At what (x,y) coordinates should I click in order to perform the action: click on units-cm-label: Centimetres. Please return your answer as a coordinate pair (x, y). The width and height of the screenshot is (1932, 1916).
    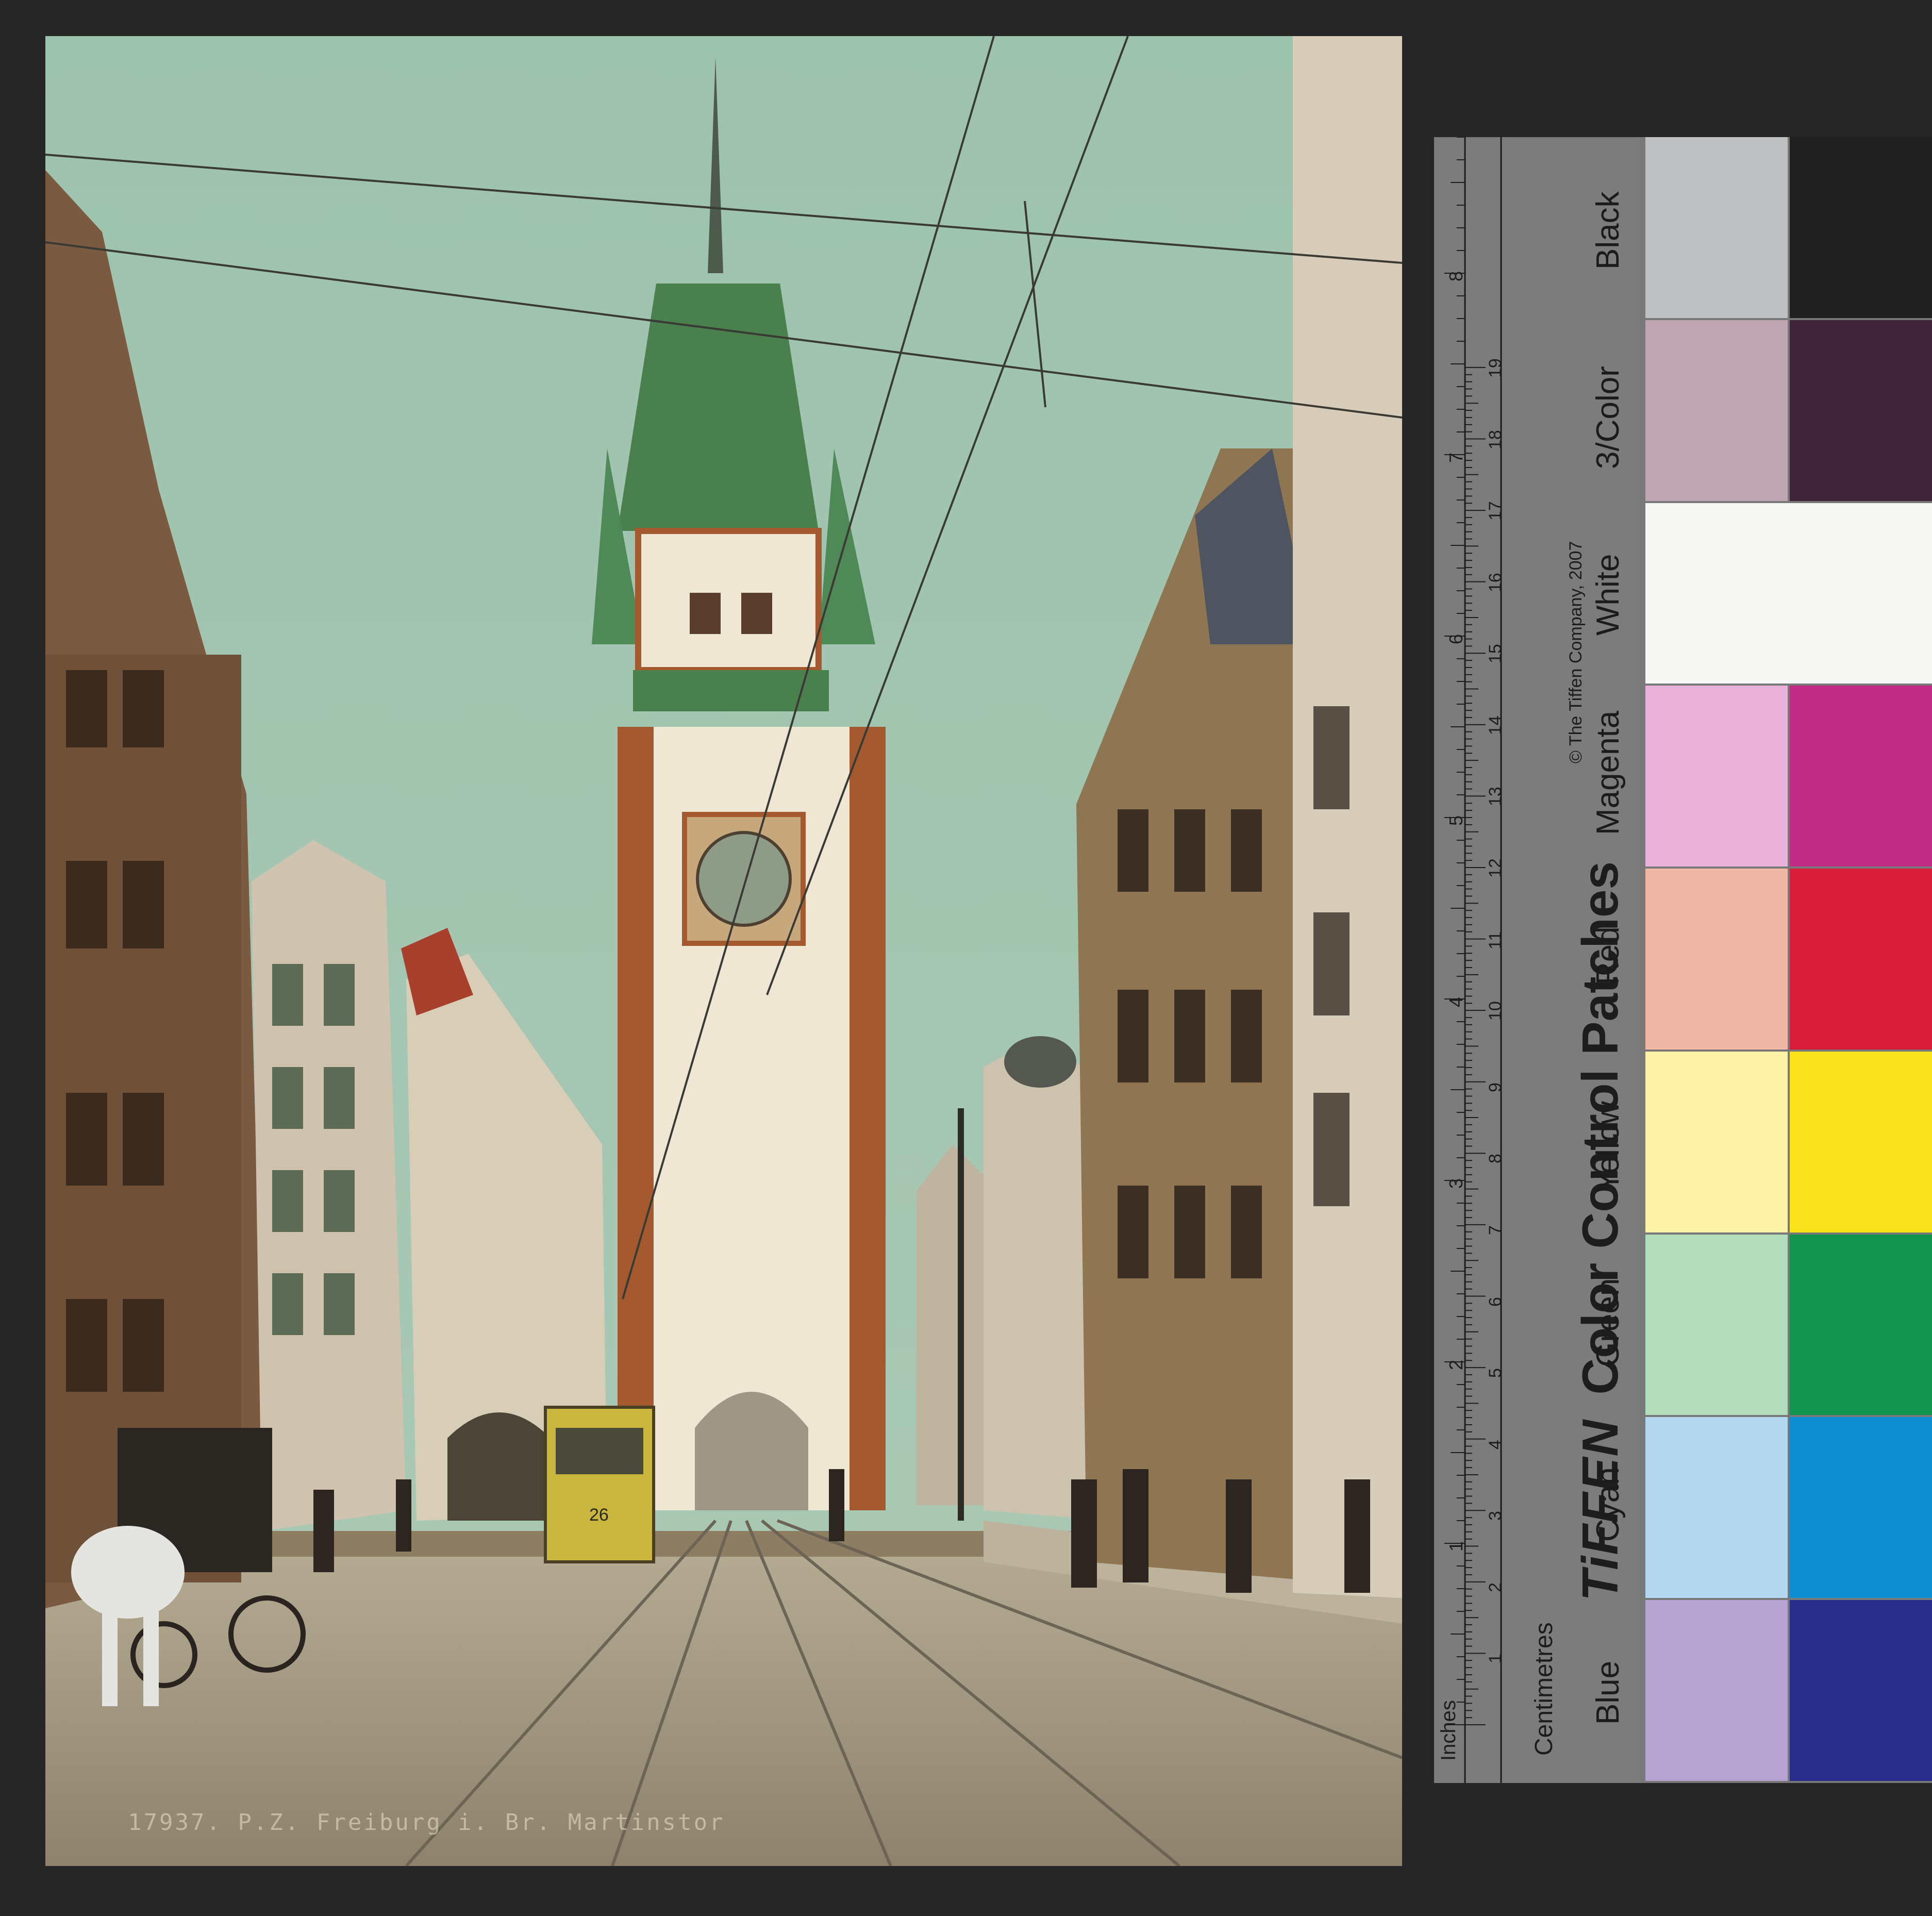
    Looking at the image, I should click on (1544, 1689).